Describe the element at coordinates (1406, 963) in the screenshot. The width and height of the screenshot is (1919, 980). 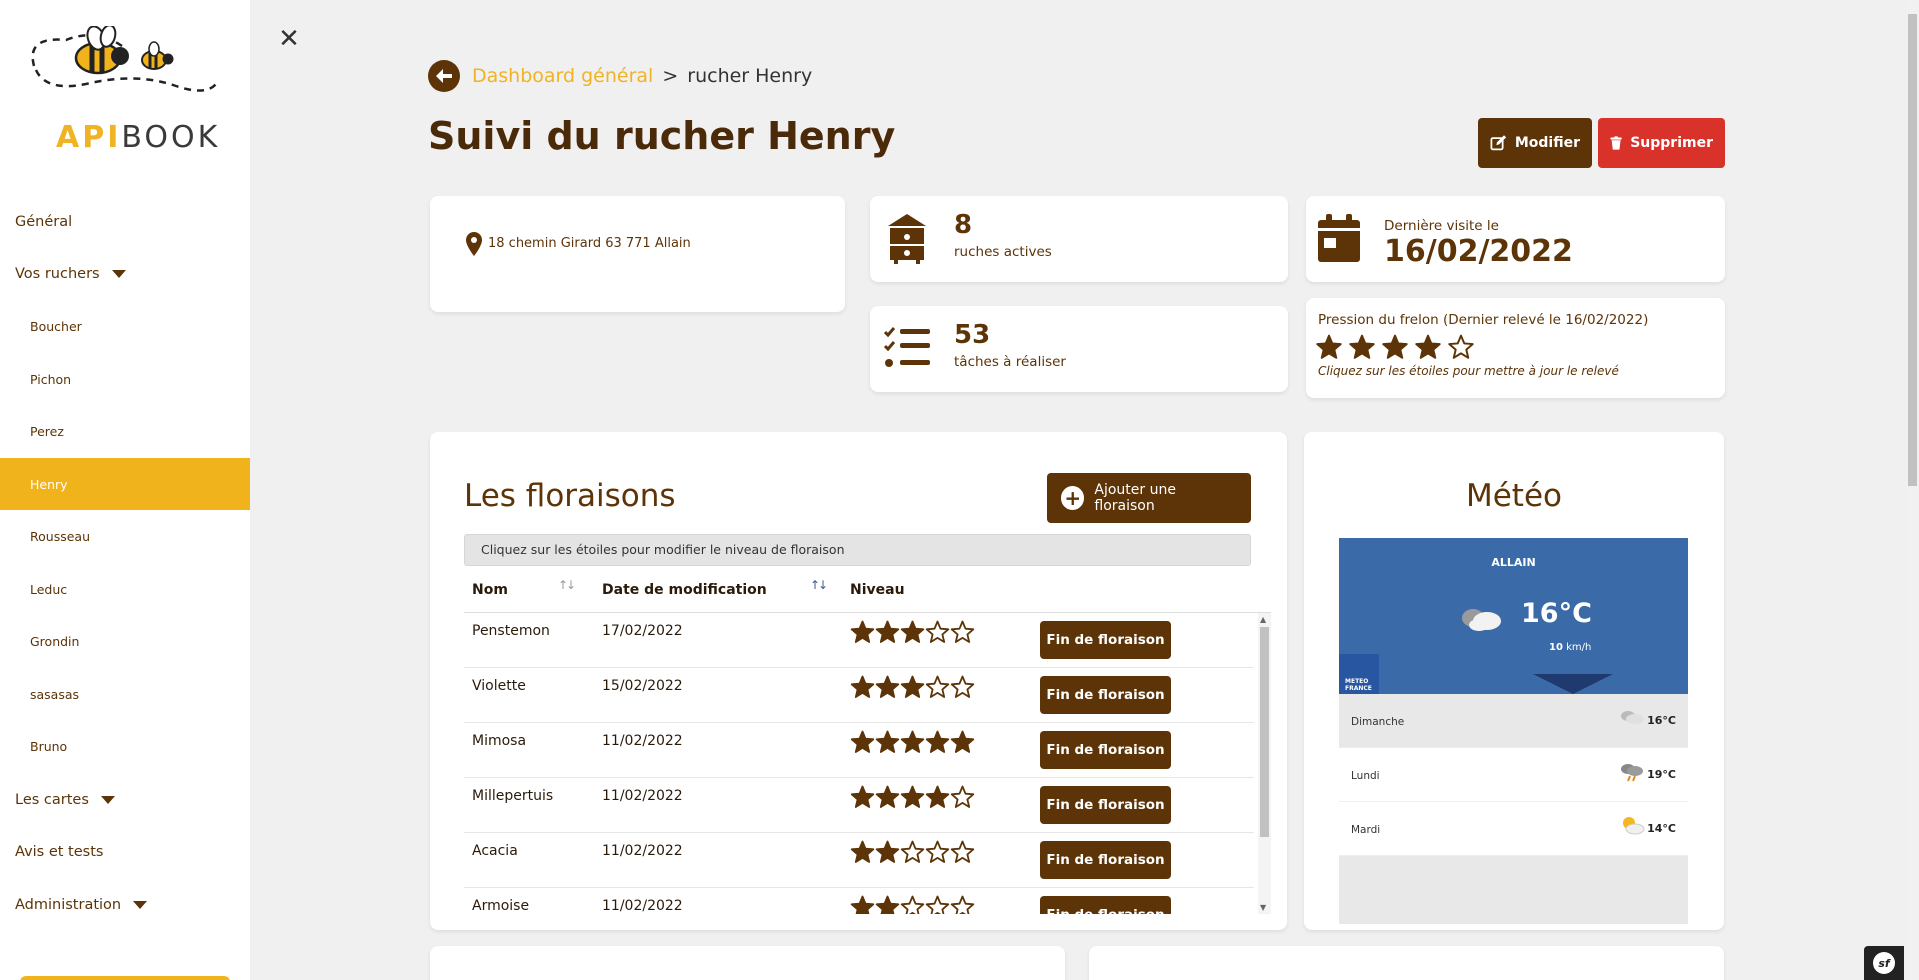
I see `bottom-right-card` at that location.